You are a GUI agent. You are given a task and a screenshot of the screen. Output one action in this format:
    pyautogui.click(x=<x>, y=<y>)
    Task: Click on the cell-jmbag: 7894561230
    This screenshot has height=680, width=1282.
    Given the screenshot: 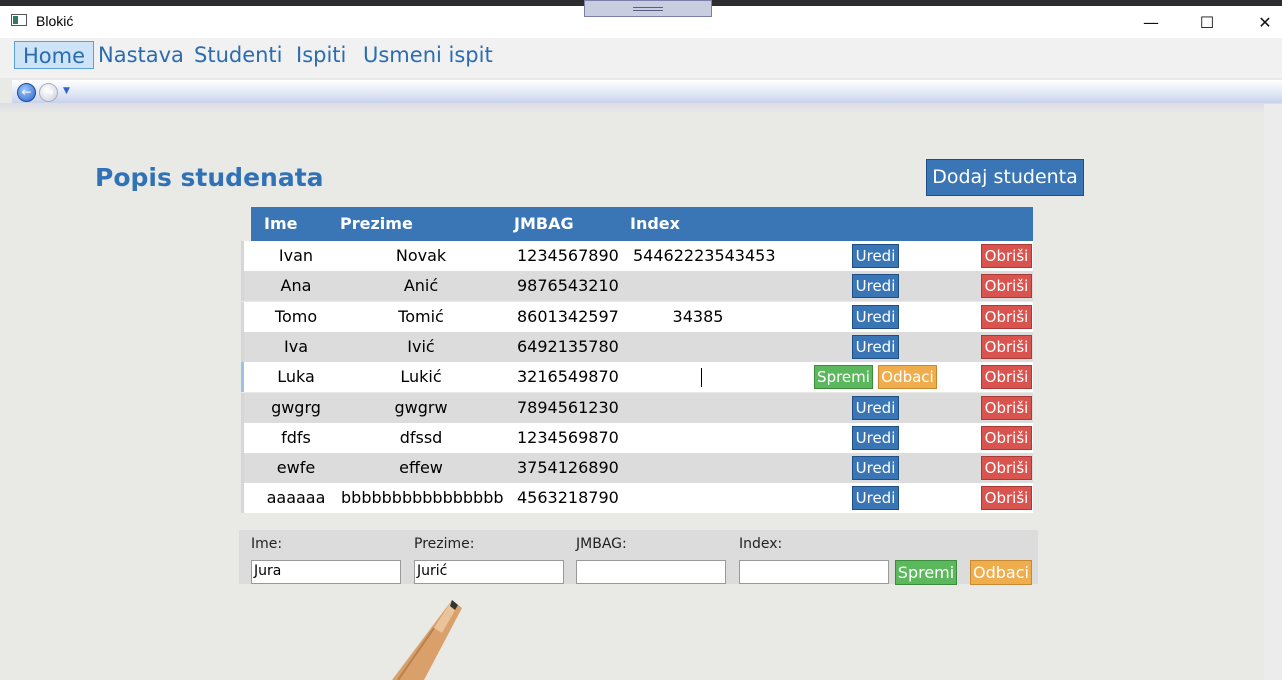 What is the action you would take?
    pyautogui.click(x=568, y=407)
    